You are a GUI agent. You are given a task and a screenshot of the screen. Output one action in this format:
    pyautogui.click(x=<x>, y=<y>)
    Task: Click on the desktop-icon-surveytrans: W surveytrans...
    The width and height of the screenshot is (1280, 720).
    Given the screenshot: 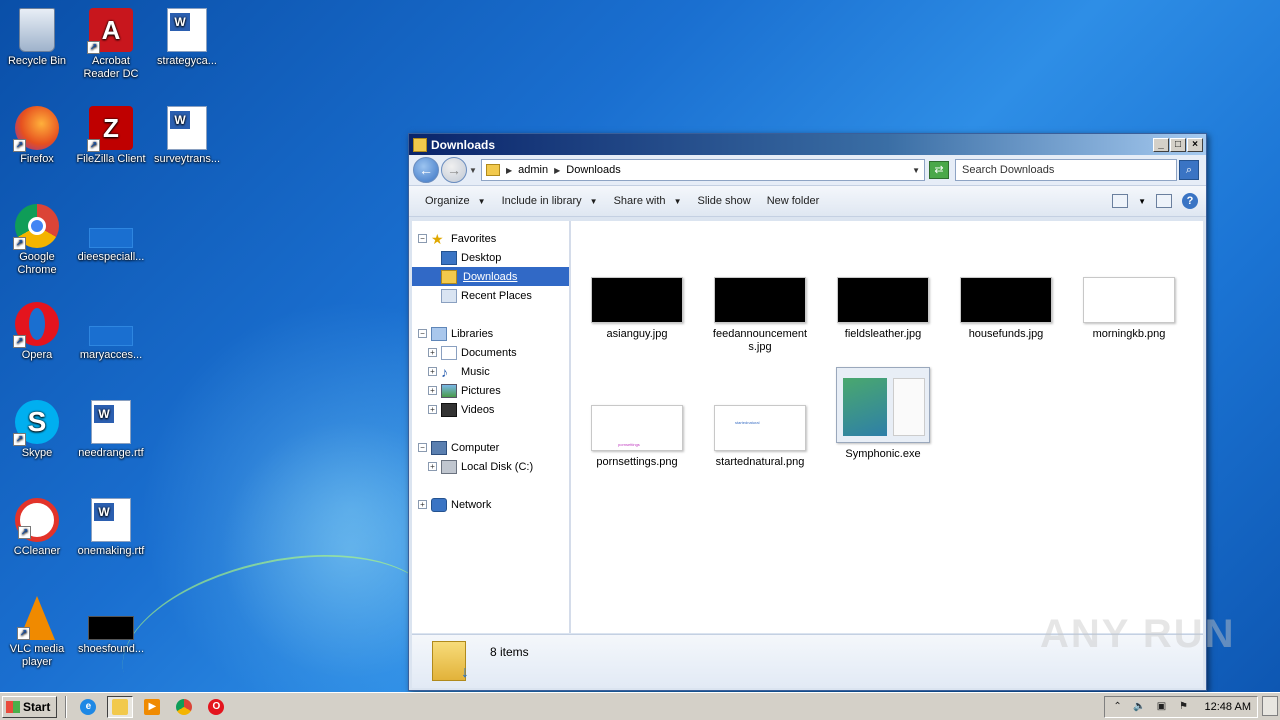 What is the action you would take?
    pyautogui.click(x=187, y=136)
    